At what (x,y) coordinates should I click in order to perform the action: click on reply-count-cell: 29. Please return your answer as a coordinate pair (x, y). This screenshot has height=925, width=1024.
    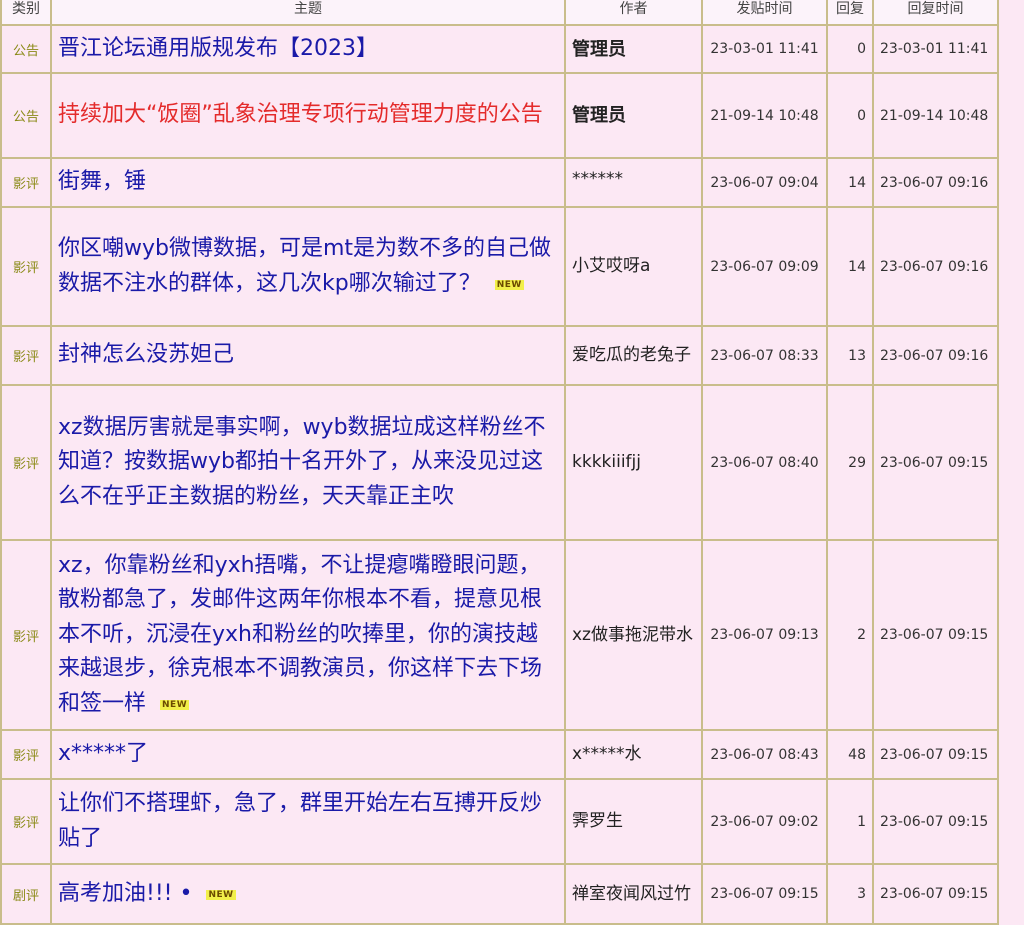
    Looking at the image, I should click on (850, 462).